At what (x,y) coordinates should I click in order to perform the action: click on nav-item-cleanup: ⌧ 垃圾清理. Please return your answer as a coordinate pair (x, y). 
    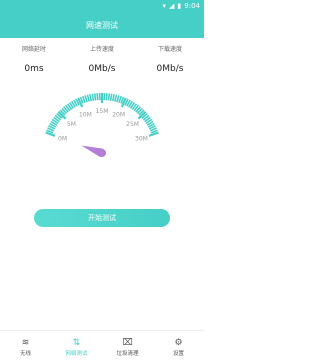
    Looking at the image, I should click on (128, 347).